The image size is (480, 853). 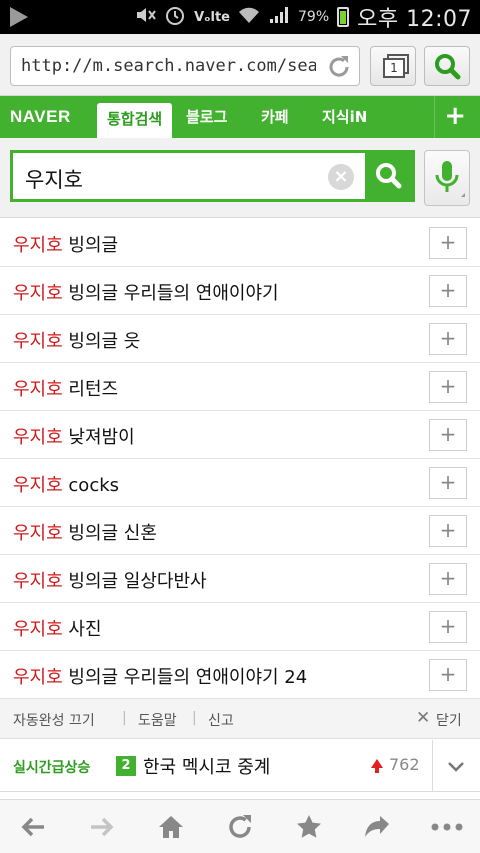 I want to click on suggestion-text: 우지호 빙의글 우리들의 연애이야기 24, so click(x=160, y=676).